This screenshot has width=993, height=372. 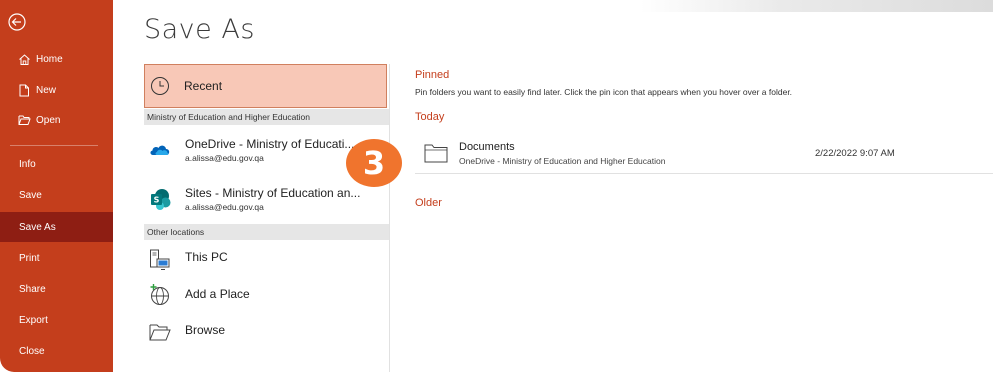 I want to click on location-title: Add a Place, so click(x=217, y=294).